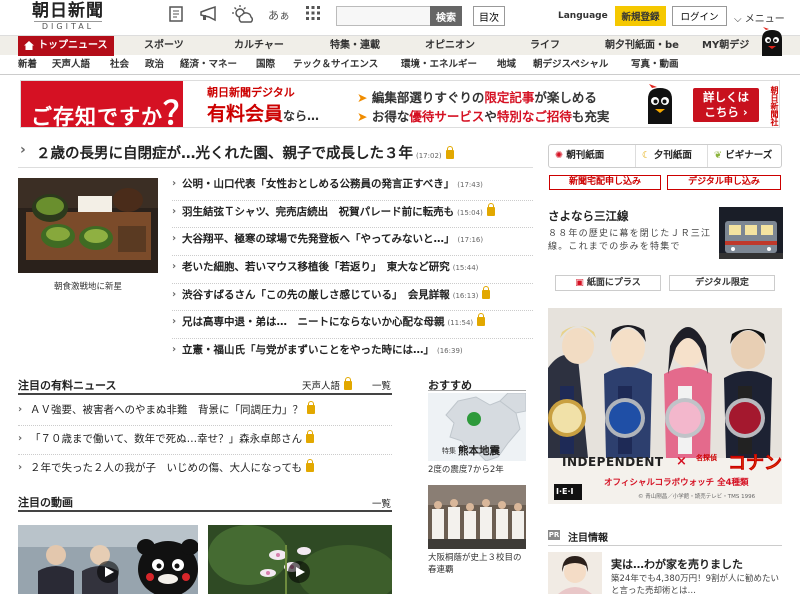 Image resolution: width=800 pixels, height=594 pixels. I want to click on promo-title: 実は…わが家を売りました, so click(677, 564).